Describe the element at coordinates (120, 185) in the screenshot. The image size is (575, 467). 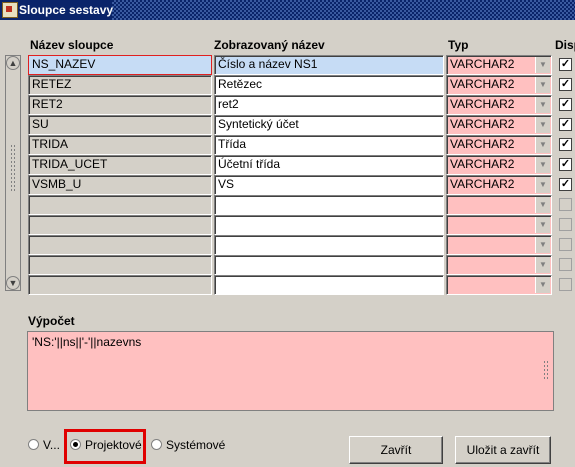
I see `column-name-field: VSMB_U` at that location.